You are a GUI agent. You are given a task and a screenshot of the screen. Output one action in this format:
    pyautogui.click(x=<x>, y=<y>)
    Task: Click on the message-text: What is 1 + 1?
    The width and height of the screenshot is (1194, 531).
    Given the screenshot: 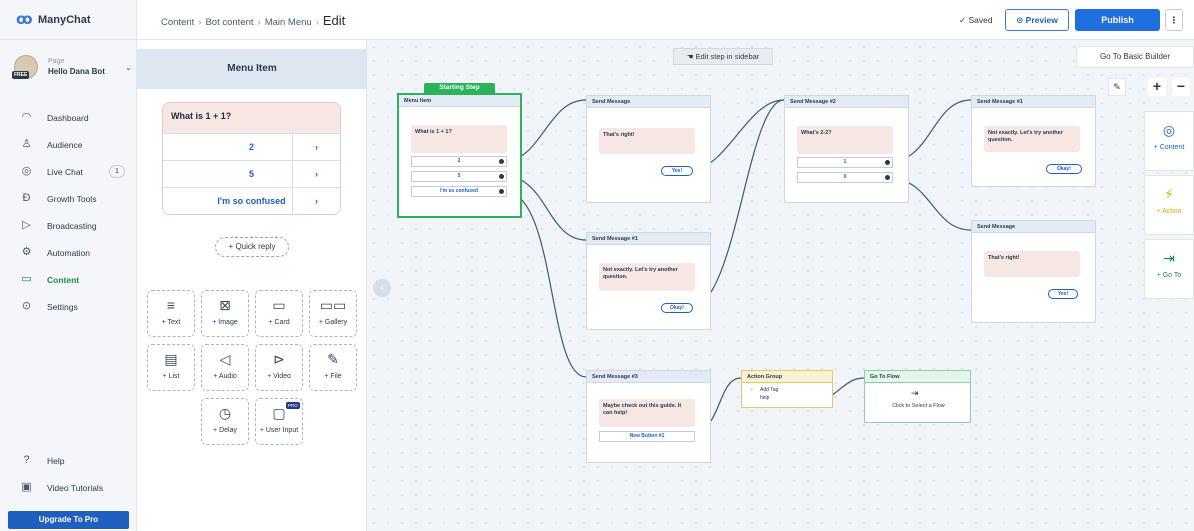 What is the action you would take?
    pyautogui.click(x=251, y=118)
    